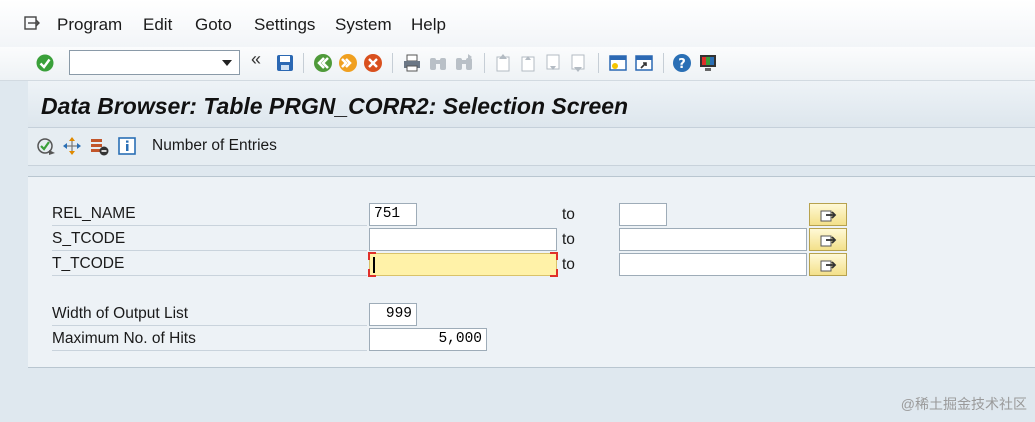  Describe the element at coordinates (713, 264) in the screenshot. I see `t-tcode-to-input` at that location.